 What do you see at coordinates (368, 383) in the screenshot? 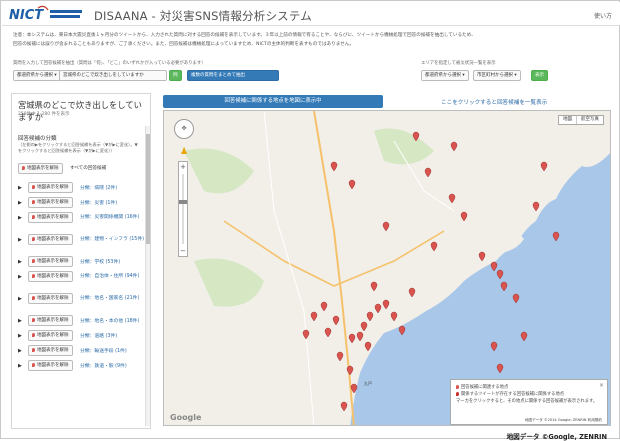
I see `map-place-label: 九戸` at bounding box center [368, 383].